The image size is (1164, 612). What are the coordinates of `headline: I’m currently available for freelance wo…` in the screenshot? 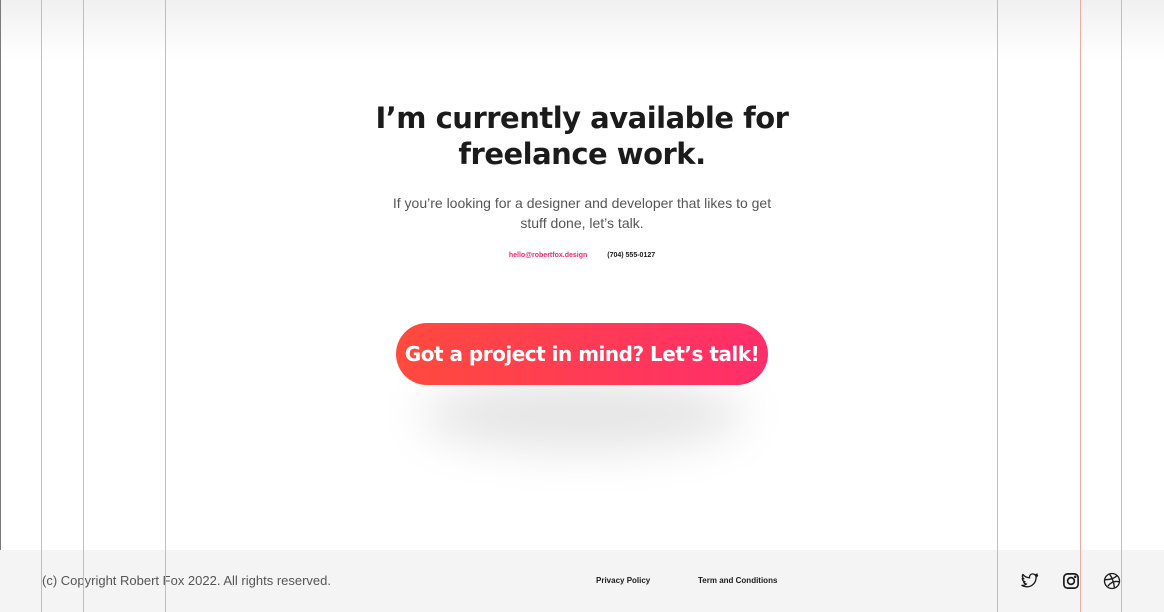 It's located at (582, 136).